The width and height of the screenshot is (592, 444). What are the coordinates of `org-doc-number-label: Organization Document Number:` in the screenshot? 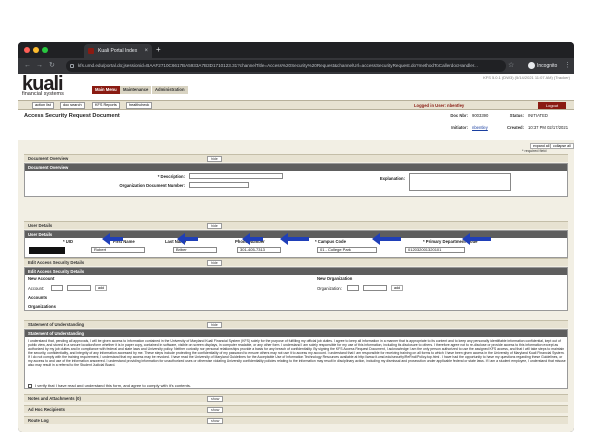 It's located at (152, 185).